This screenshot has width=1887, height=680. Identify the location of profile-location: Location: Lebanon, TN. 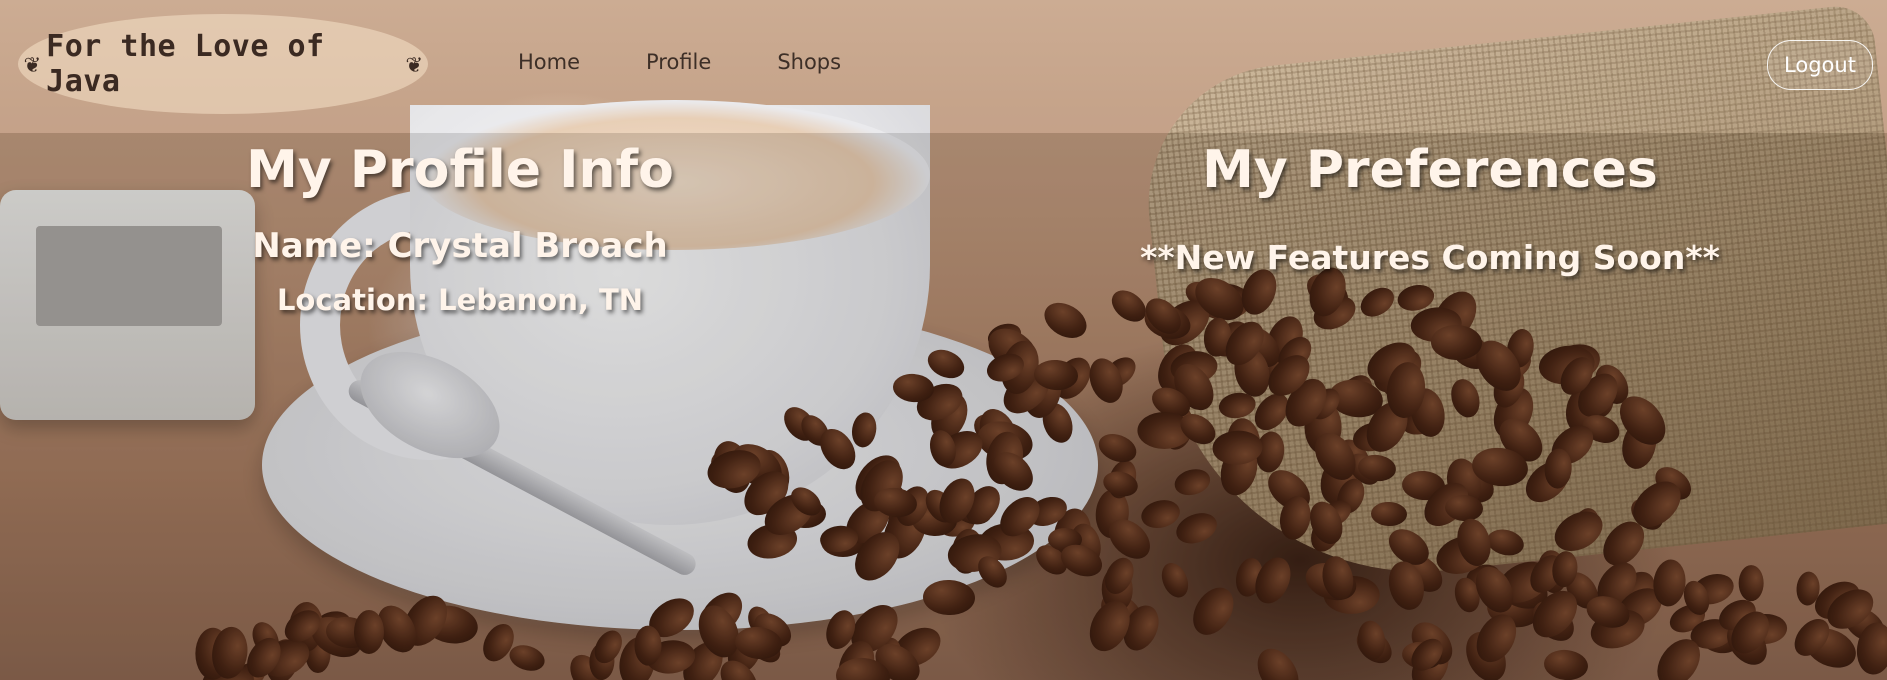
(460, 300).